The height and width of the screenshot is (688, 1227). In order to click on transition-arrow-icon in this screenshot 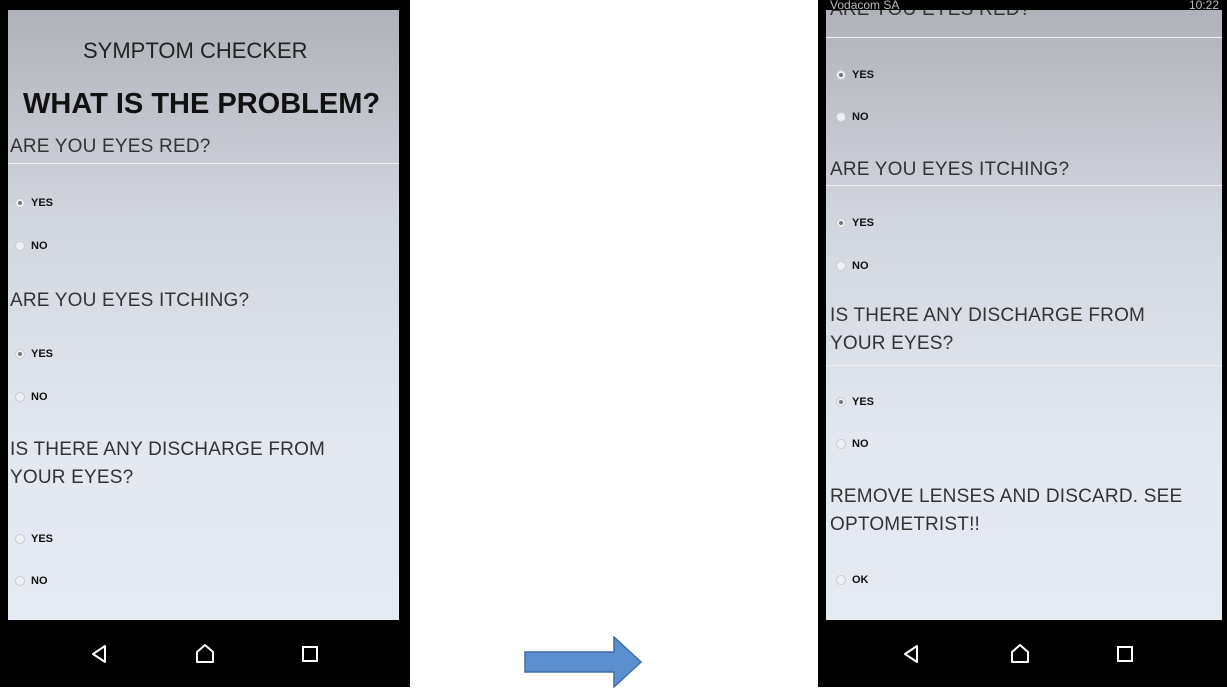, I will do `click(583, 662)`.